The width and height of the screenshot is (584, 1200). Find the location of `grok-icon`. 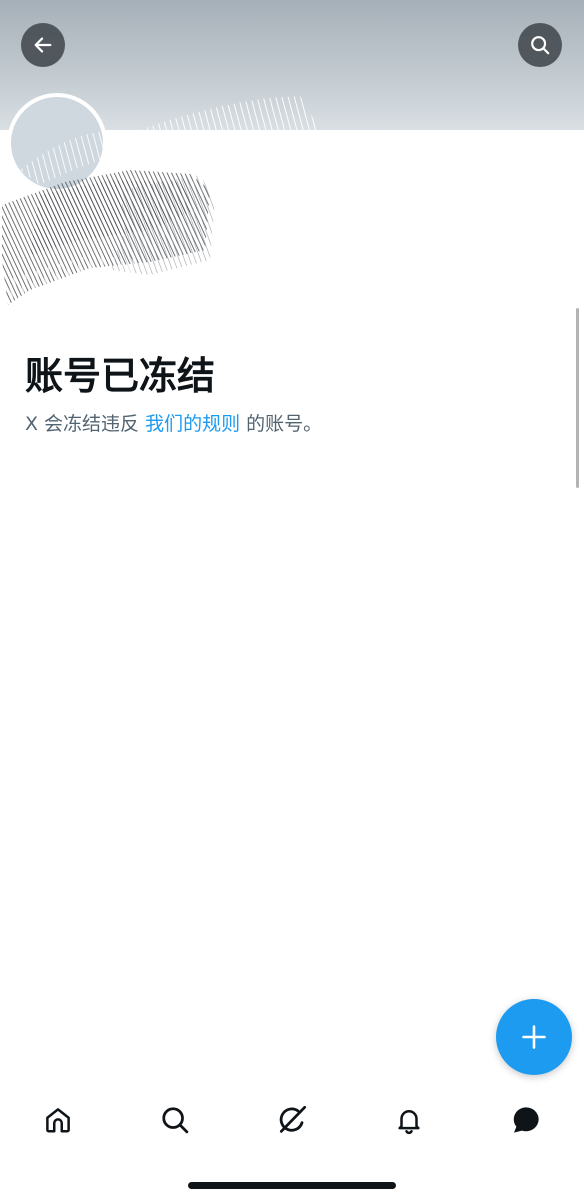

grok-icon is located at coordinates (293, 1119).